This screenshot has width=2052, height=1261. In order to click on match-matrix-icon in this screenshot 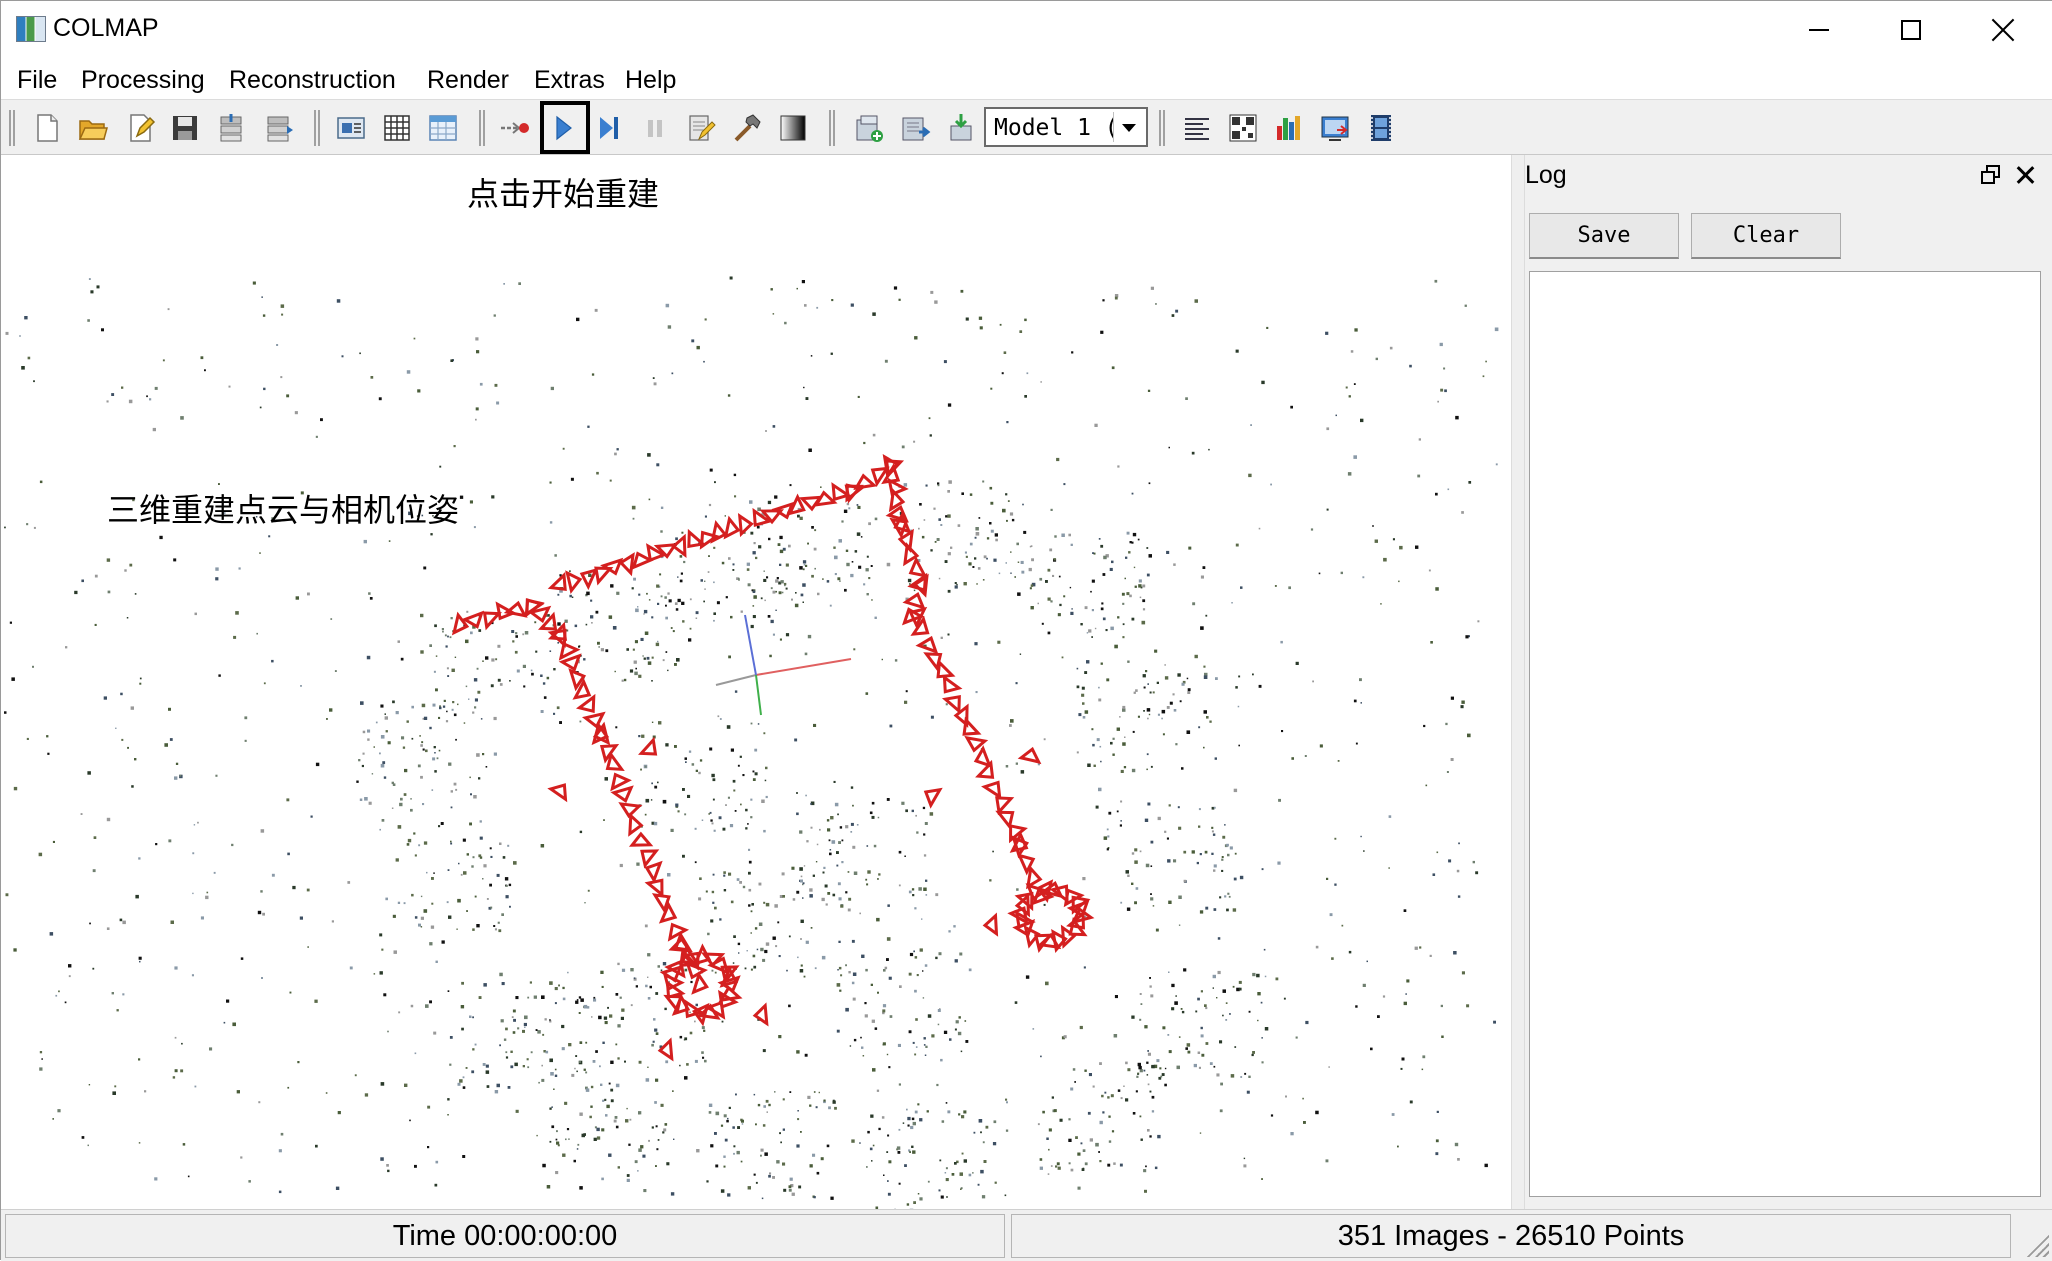, I will do `click(1243, 128)`.